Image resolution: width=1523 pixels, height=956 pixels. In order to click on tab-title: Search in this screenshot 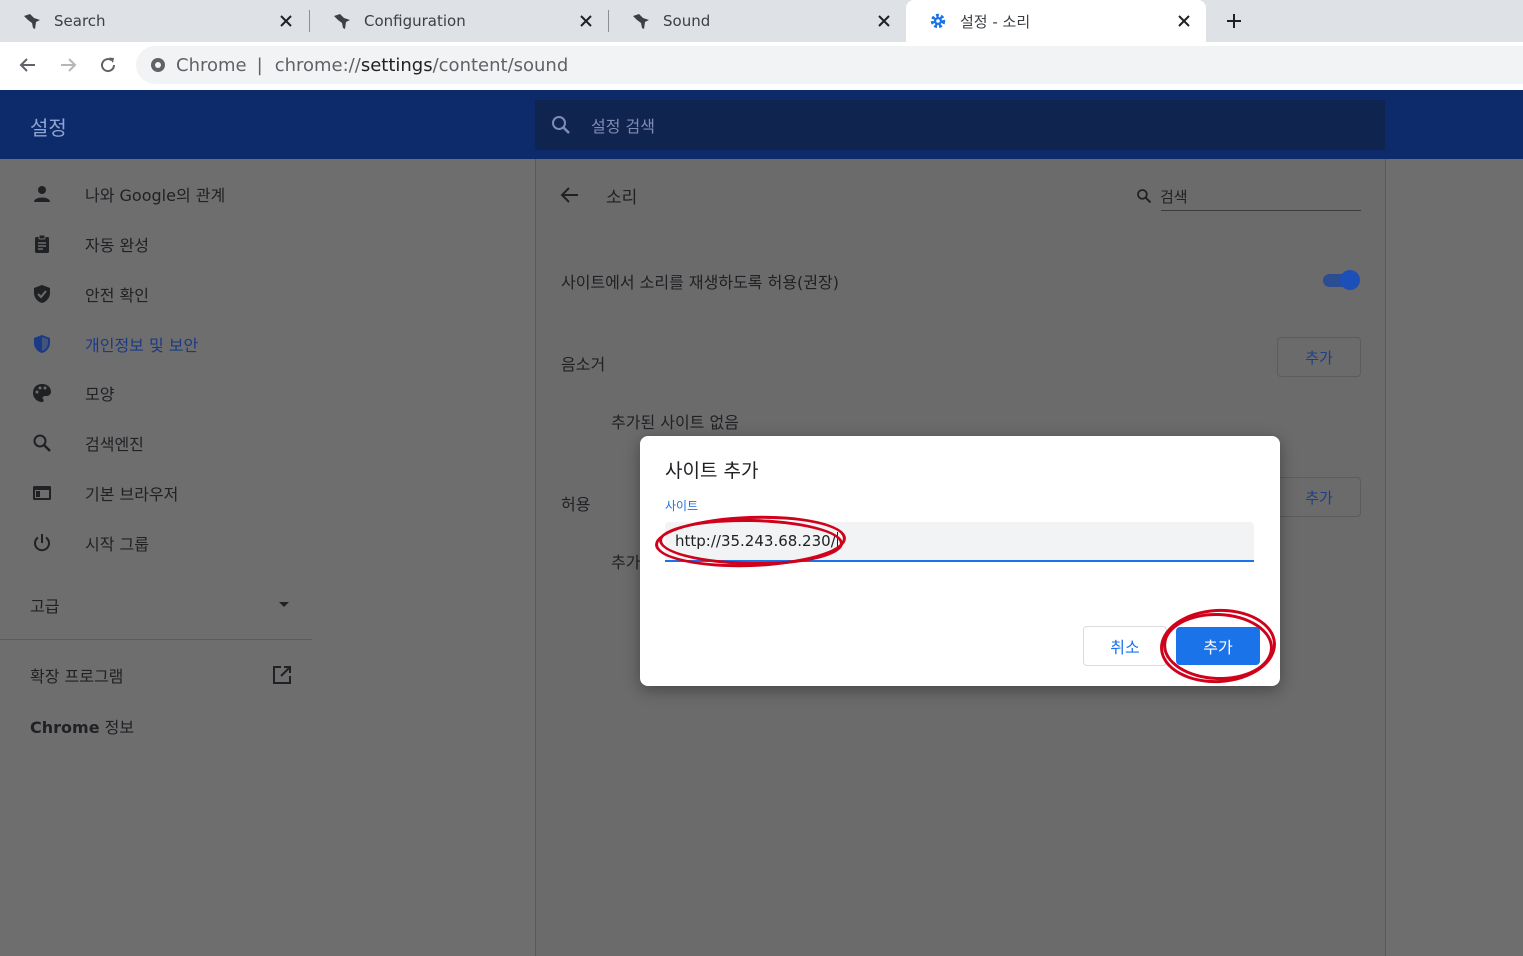, I will do `click(80, 21)`.